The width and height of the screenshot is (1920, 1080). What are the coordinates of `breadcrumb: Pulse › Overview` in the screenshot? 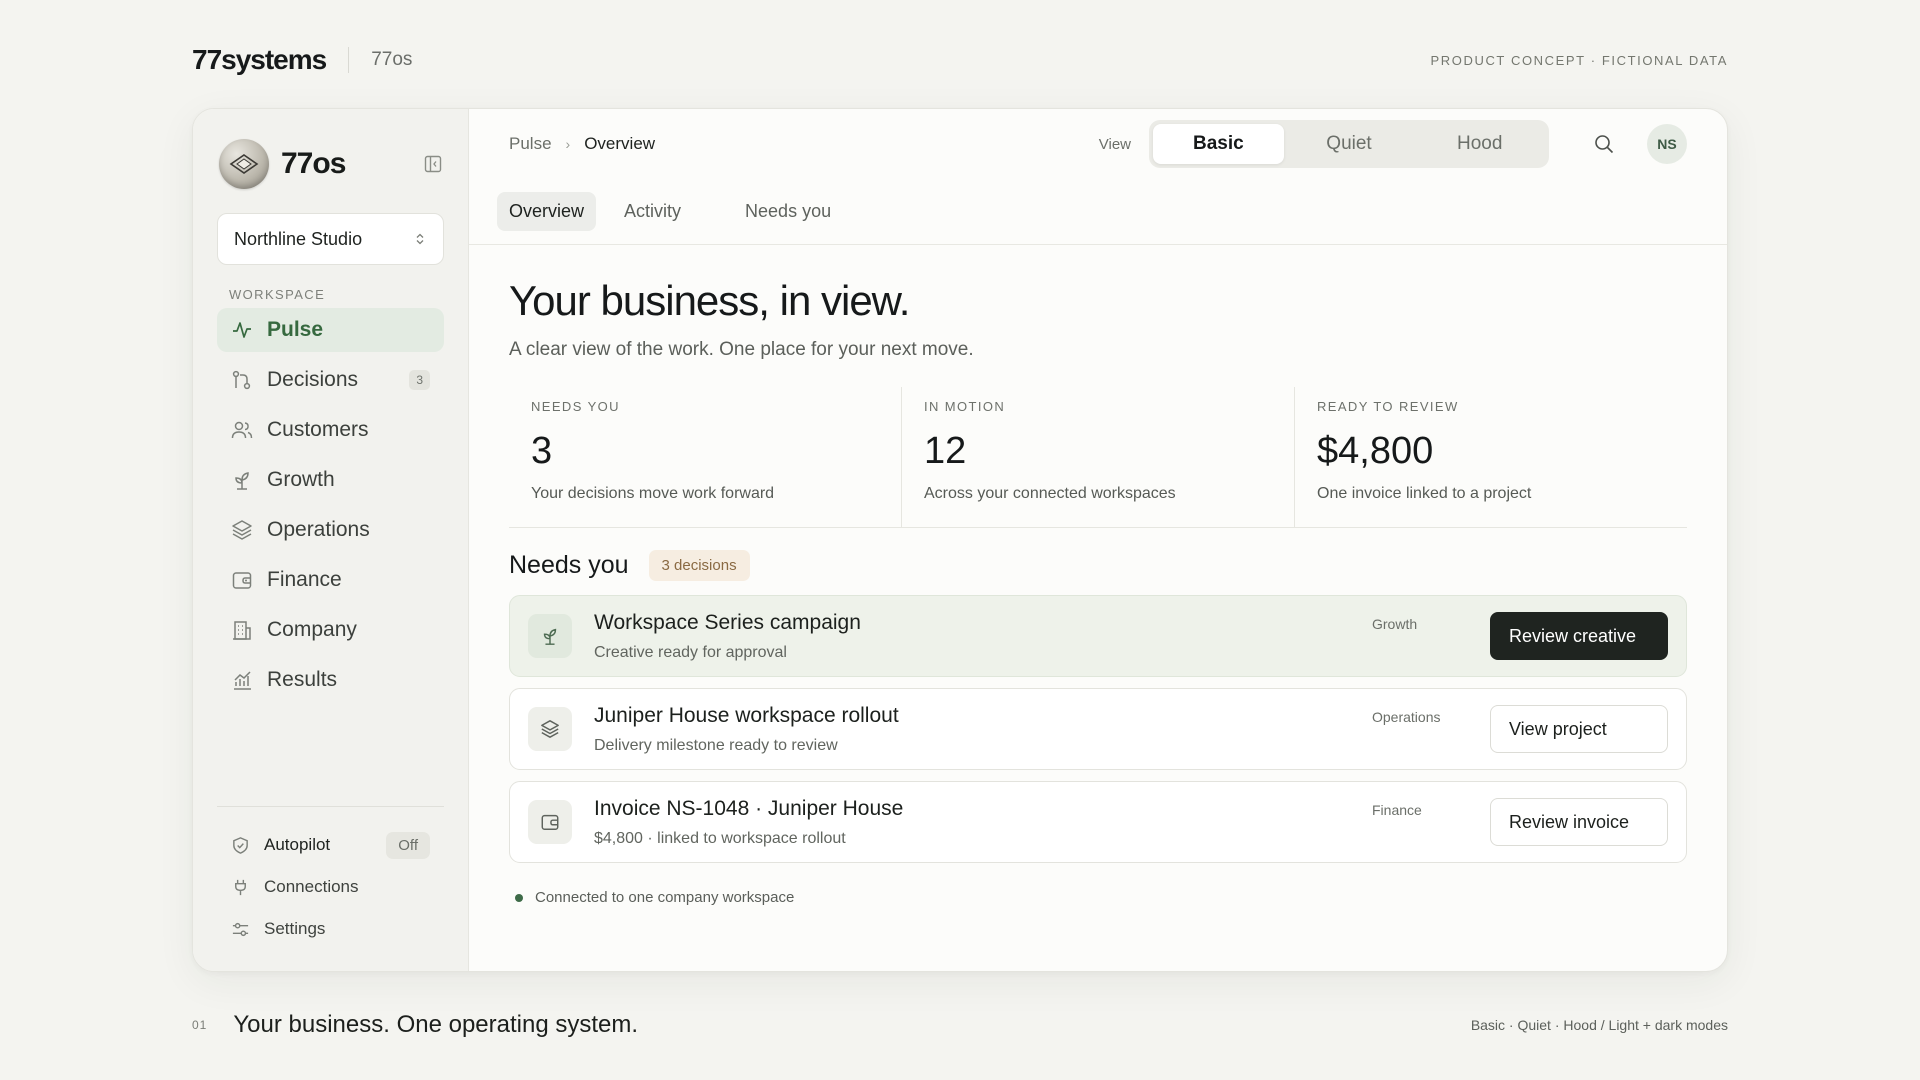 It's located at (582, 144).